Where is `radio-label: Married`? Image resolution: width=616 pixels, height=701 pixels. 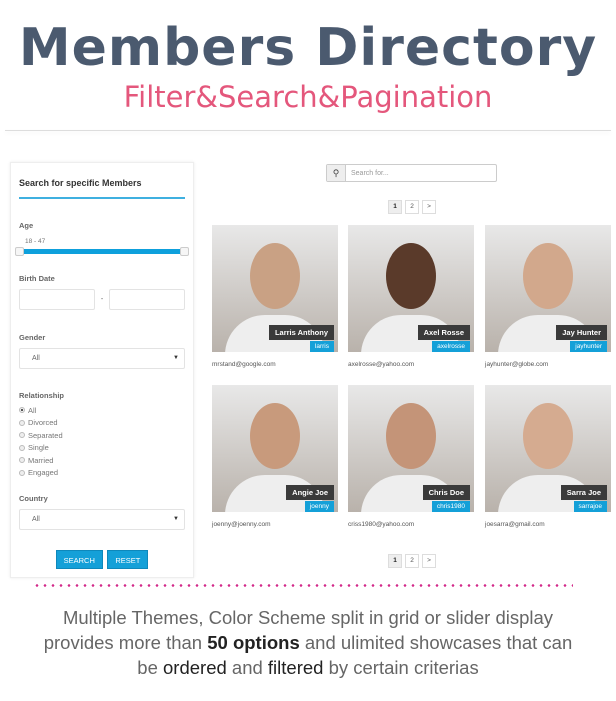
radio-label: Married is located at coordinates (41, 460).